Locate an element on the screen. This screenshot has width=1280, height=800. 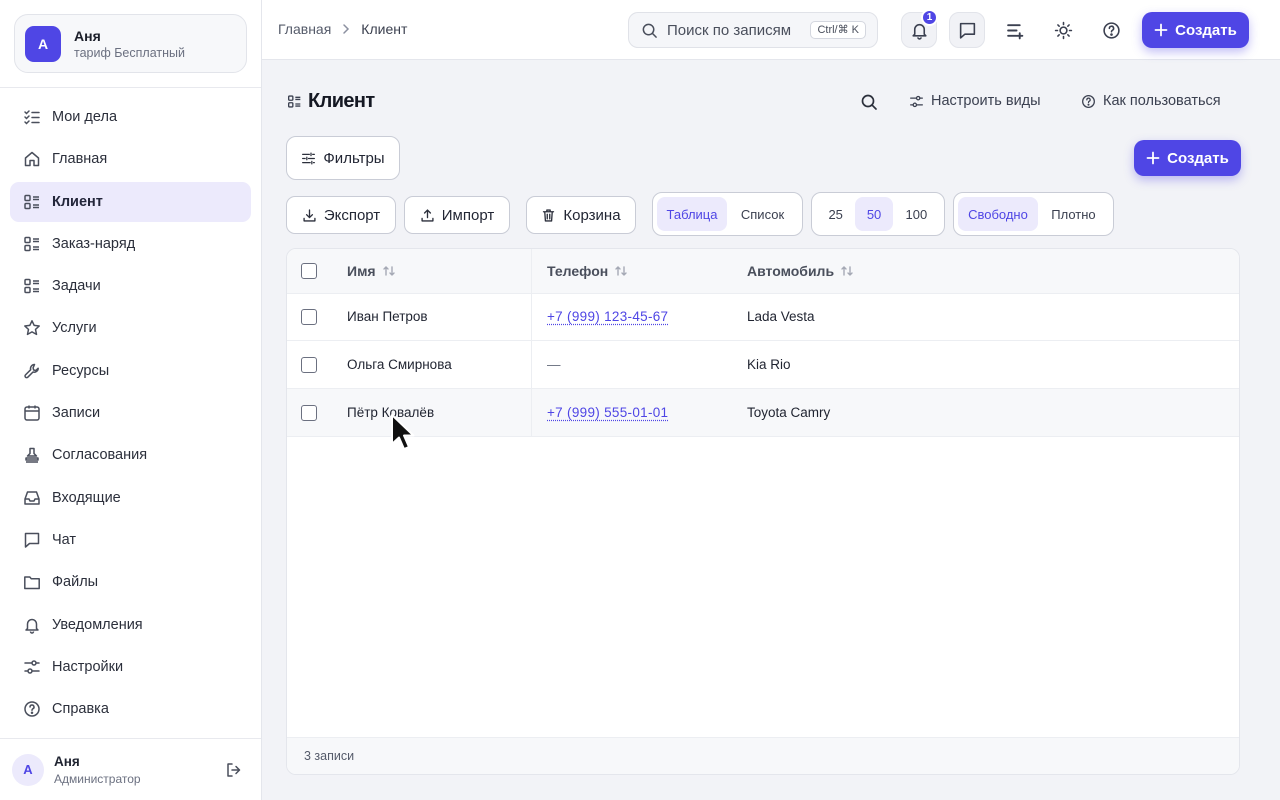
account-switcher: А Аня тариф Бесплатный is located at coordinates (130, 43).